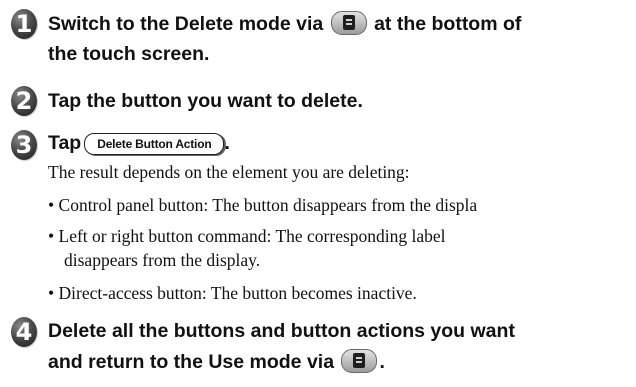 The image size is (636, 387). Describe the element at coordinates (154, 144) in the screenshot. I see `delete-button-action-button: Delete Button Action` at that location.